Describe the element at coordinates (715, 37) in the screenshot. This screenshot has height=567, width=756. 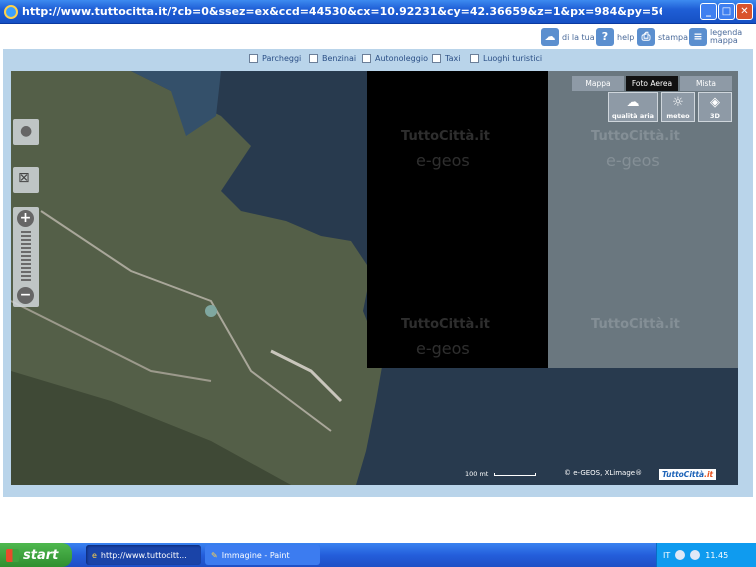
I see `legend-link: ≡ legenda mappa` at that location.